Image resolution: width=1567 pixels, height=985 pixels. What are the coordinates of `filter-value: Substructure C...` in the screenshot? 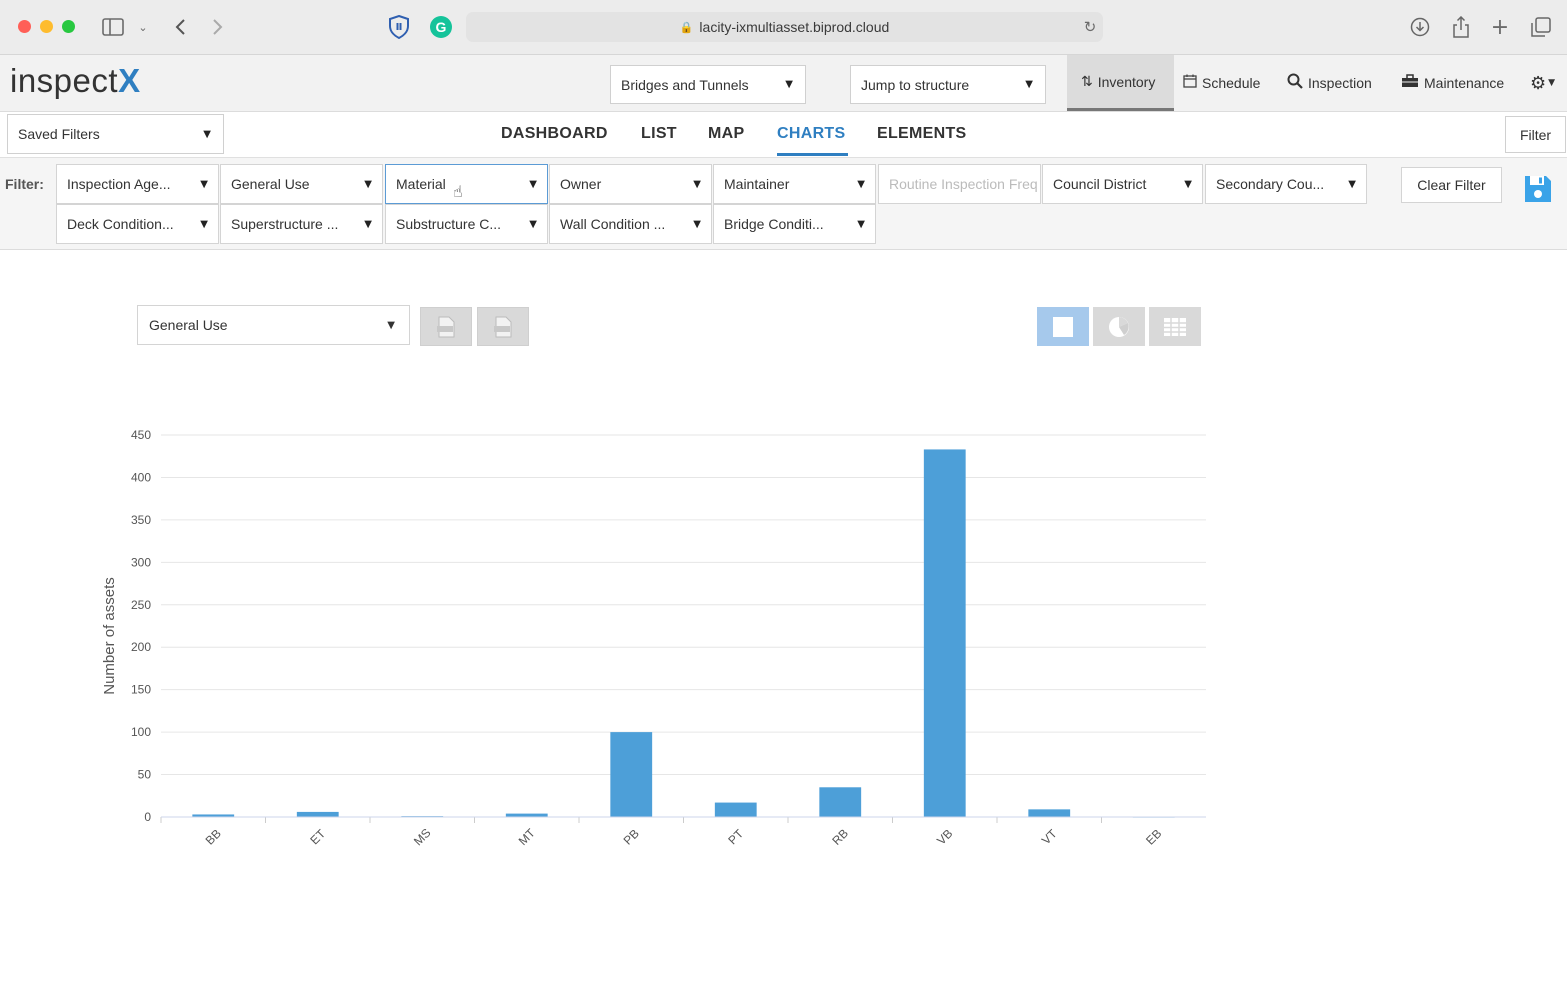 It's located at (449, 224).